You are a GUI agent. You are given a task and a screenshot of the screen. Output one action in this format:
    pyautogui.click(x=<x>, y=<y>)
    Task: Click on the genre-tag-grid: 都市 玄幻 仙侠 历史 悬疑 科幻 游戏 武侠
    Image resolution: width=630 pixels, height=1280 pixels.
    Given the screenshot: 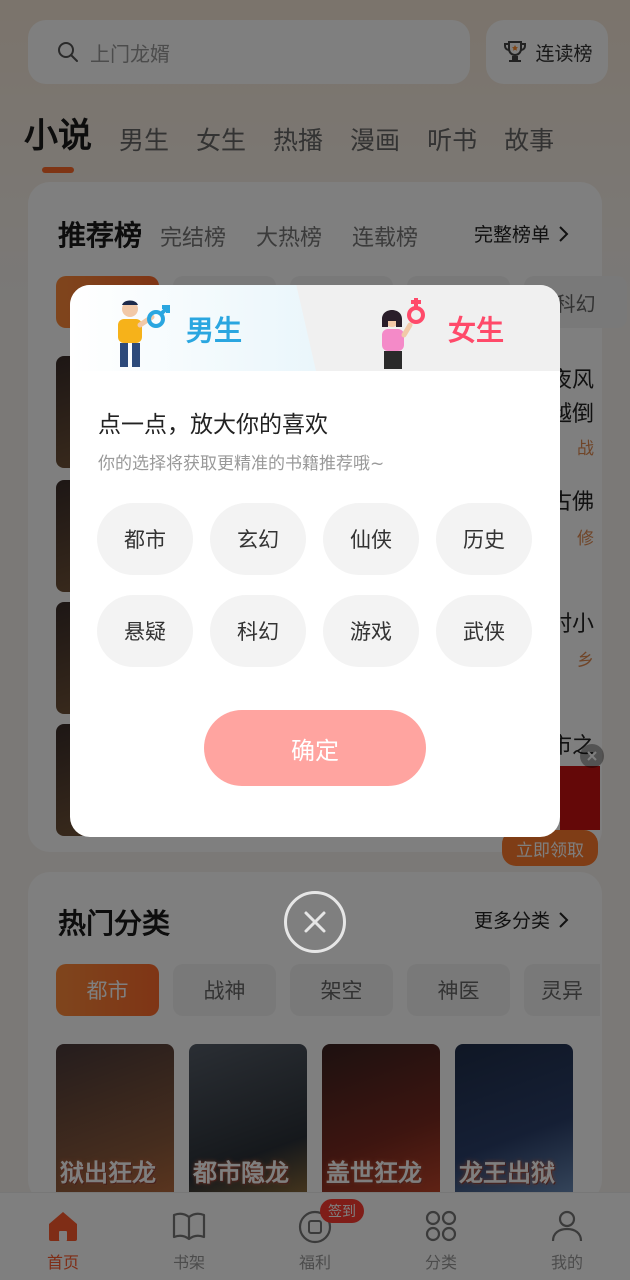 What is the action you would take?
    pyautogui.click(x=314, y=585)
    